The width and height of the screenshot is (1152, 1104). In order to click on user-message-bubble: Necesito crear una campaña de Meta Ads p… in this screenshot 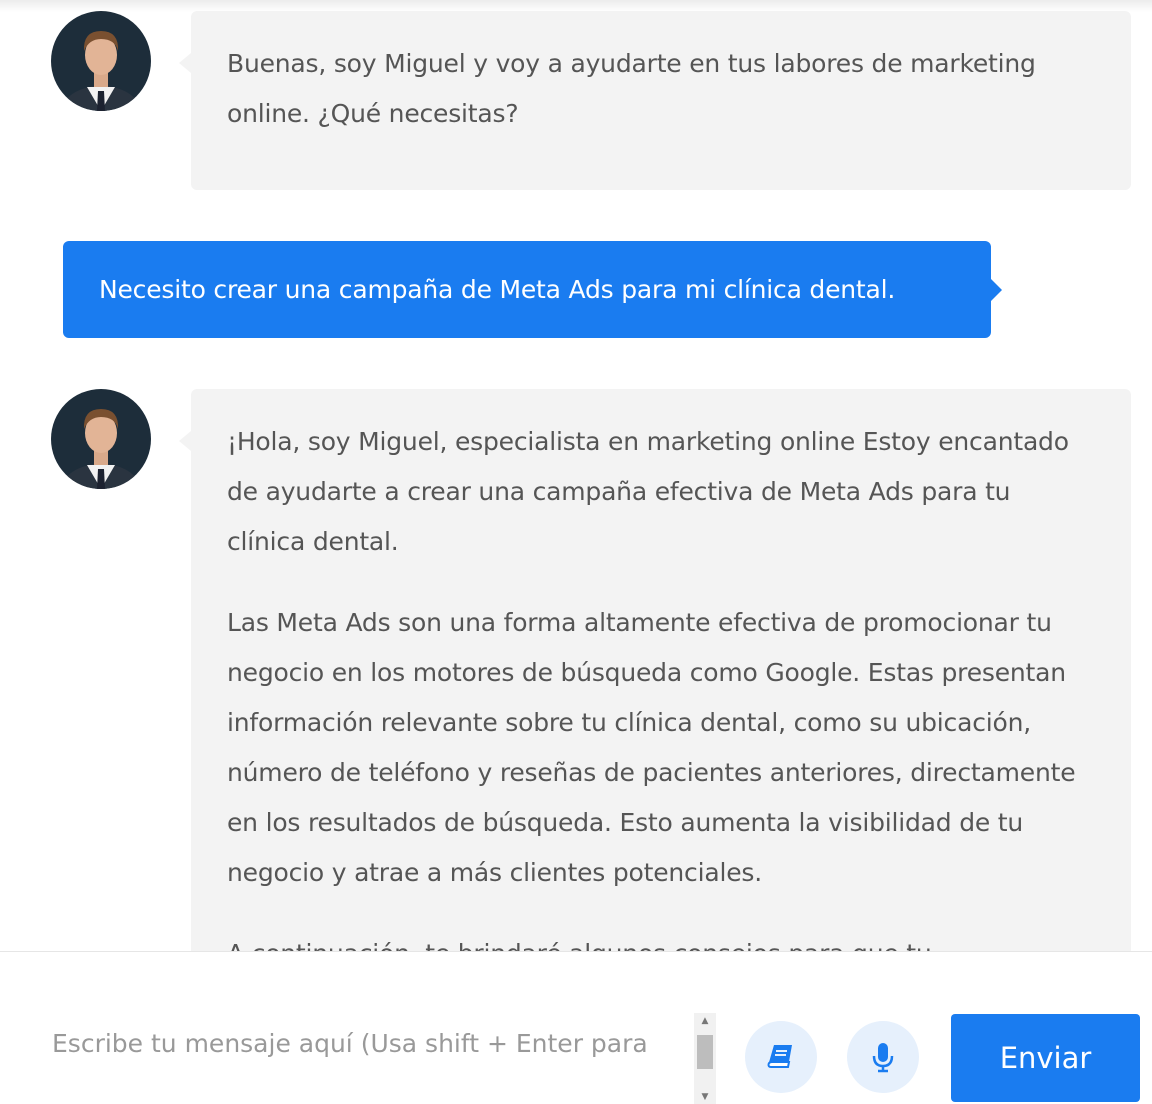, I will do `click(532, 289)`.